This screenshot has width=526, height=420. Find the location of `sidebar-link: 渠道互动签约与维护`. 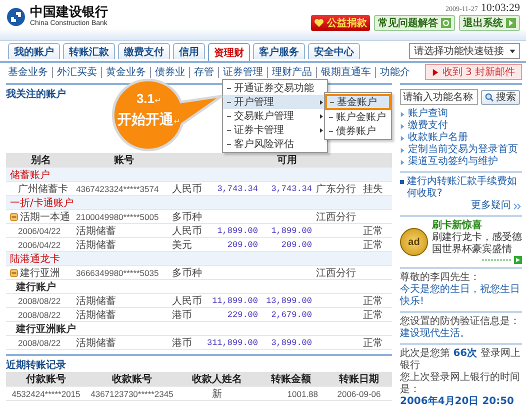

sidebar-link: 渠道互动签约与维护 is located at coordinates (453, 162).